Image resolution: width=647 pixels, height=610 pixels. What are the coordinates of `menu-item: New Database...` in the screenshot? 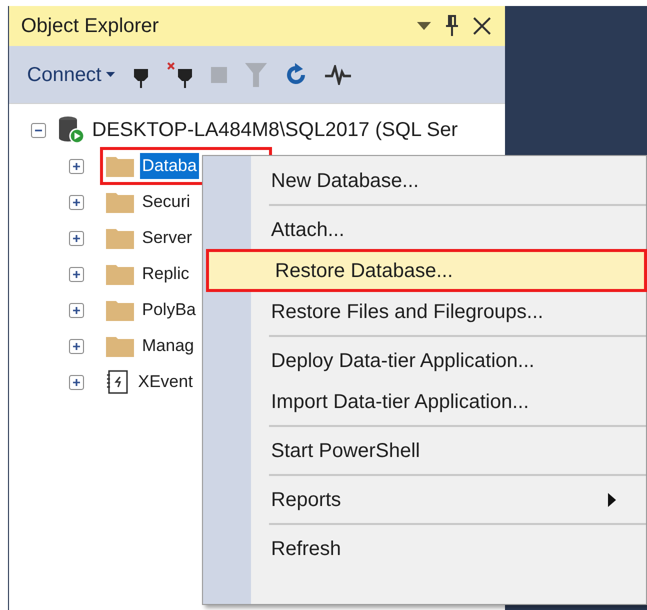 It's located at (424, 180).